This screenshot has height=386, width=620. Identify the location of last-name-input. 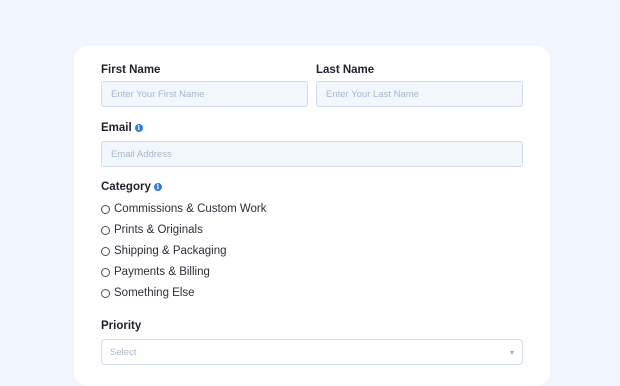
(419, 94).